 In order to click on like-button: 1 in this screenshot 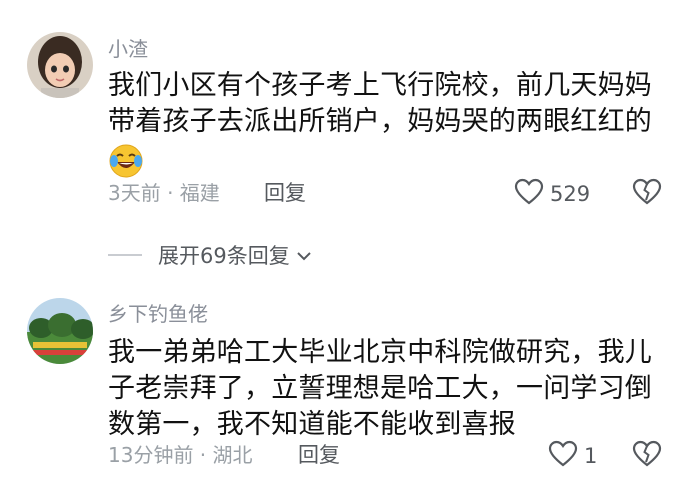, I will do `click(572, 456)`.